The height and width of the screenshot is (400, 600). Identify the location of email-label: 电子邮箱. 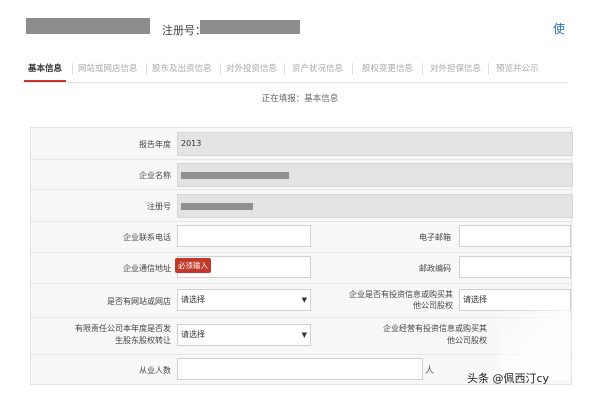
(435, 237).